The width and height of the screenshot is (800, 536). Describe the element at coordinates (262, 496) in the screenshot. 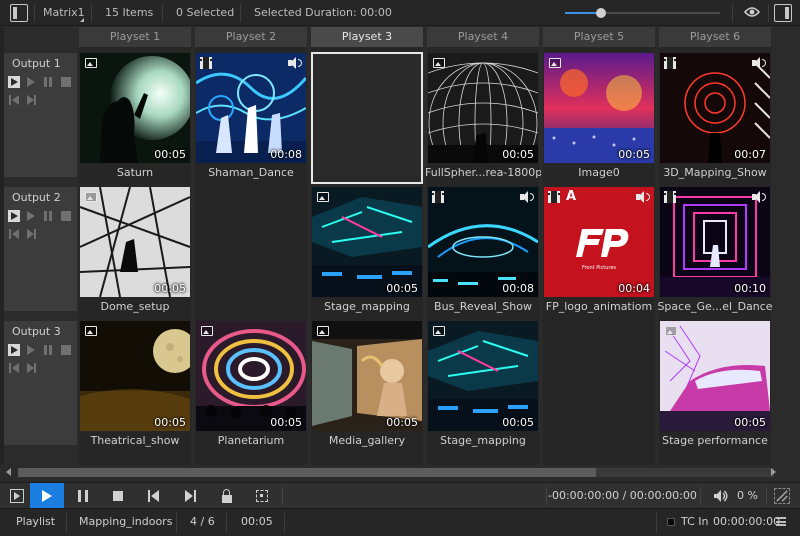

I see `fit-button` at that location.